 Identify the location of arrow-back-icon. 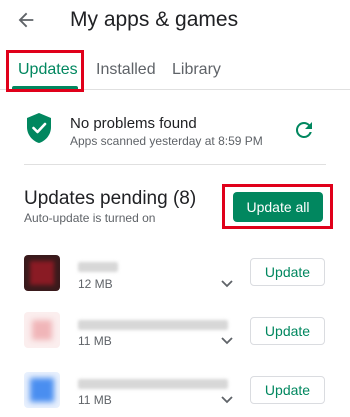
(26, 20).